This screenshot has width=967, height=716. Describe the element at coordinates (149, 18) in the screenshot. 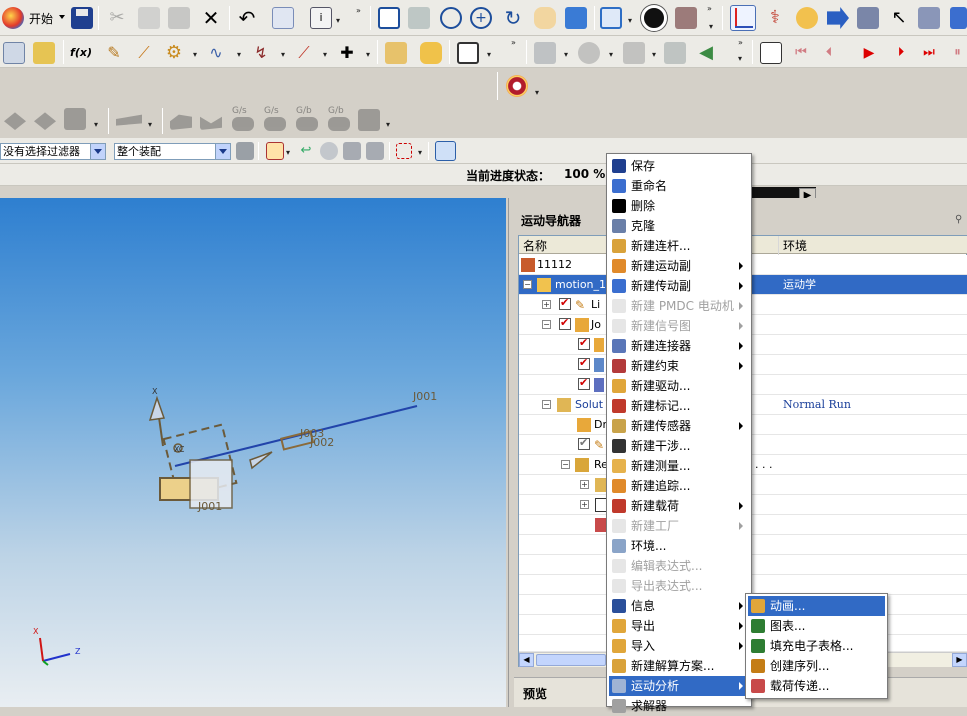

I see `copy-icon` at that location.